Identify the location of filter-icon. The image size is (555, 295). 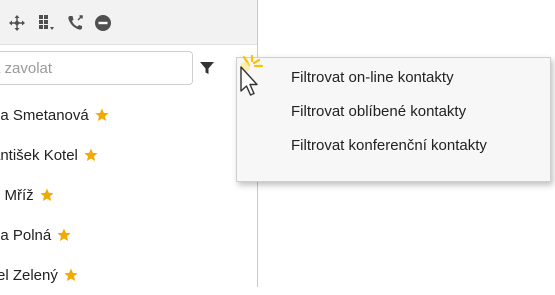
(207, 68).